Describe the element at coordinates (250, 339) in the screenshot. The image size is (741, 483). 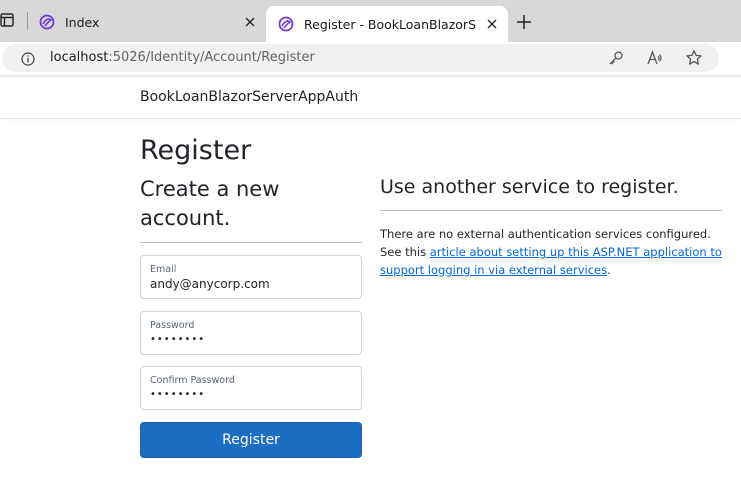
I see `password-input: ••••••••` at that location.